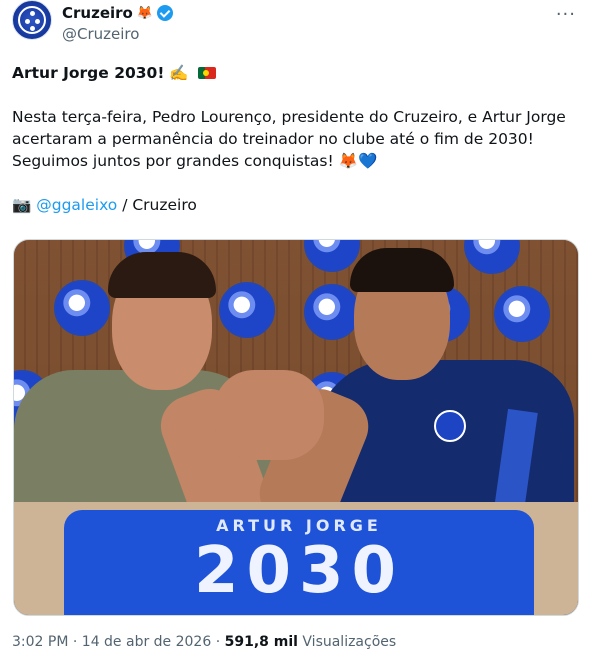  Describe the element at coordinates (165, 13) in the screenshot. I see `verified-badge-icon` at that location.